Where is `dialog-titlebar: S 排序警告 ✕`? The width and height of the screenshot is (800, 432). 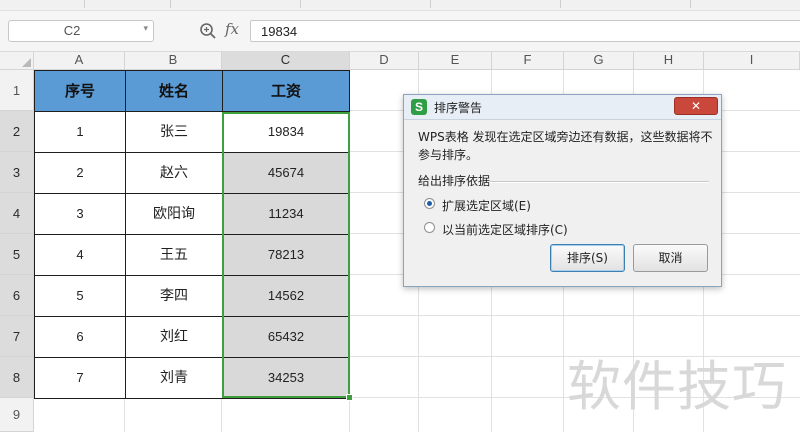
dialog-titlebar: S 排序警告 ✕ is located at coordinates (562, 107).